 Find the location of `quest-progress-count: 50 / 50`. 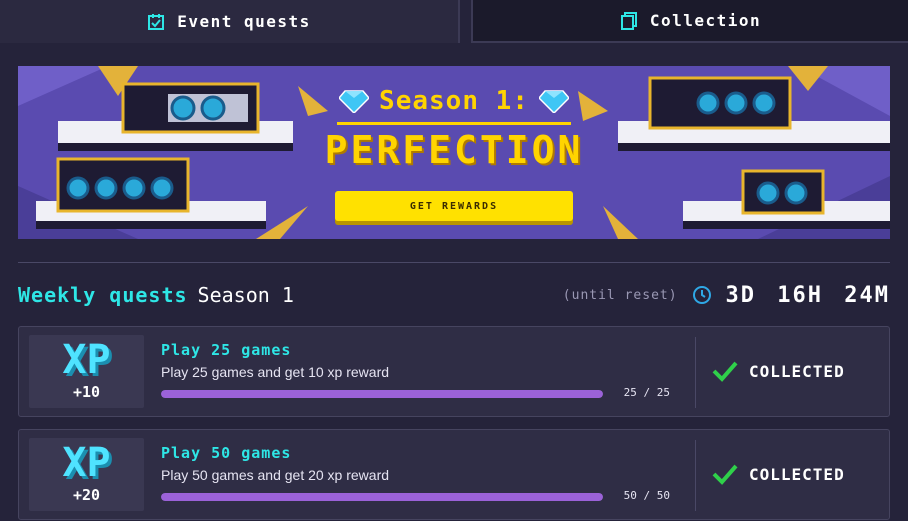

quest-progress-count: 50 / 50 is located at coordinates (646, 495).